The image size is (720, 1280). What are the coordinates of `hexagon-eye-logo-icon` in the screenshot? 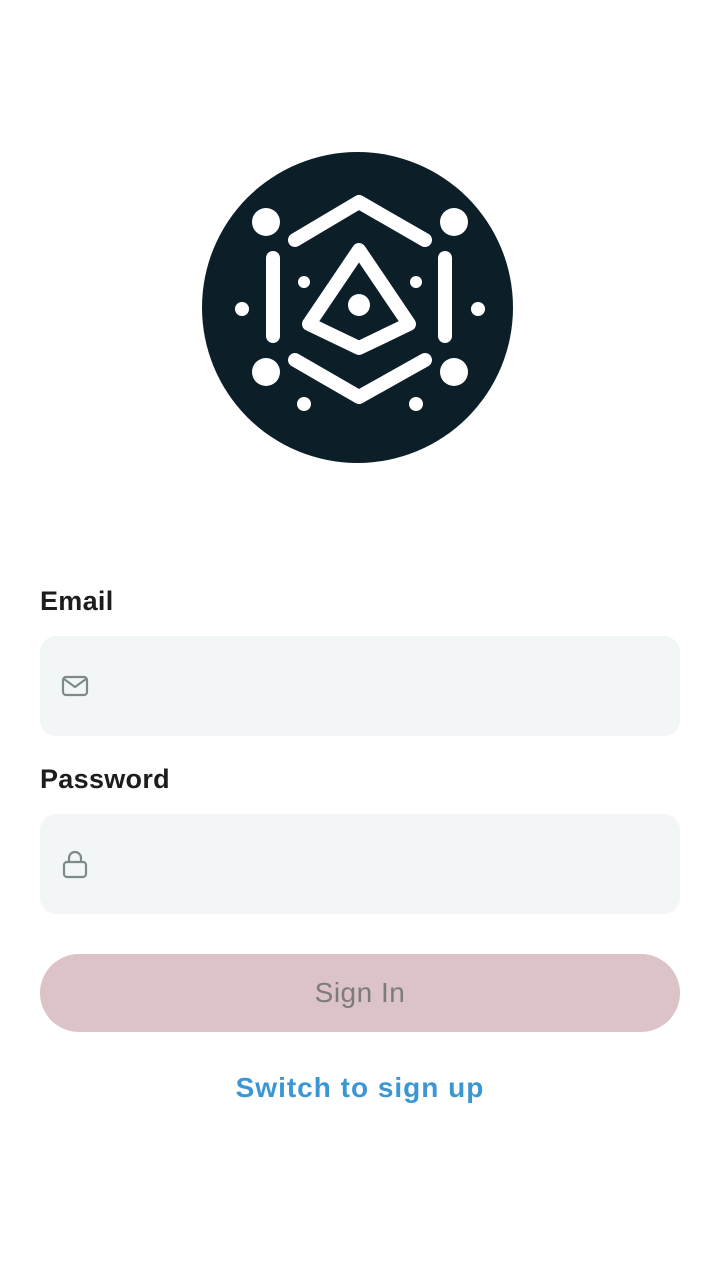 It's located at (357, 307).